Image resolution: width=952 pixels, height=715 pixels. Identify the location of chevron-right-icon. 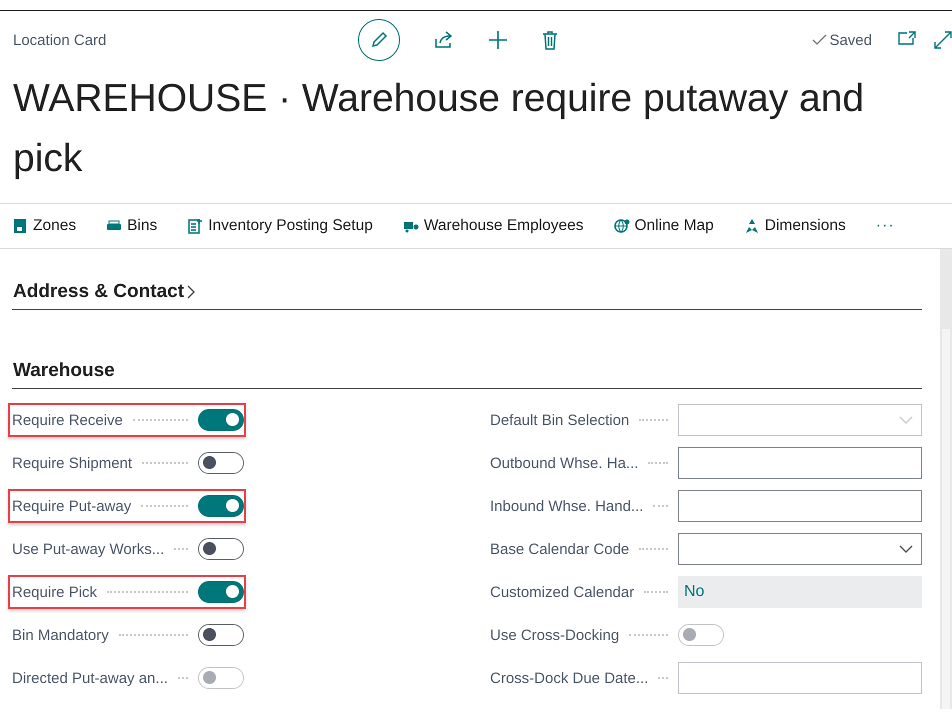
(191, 292).